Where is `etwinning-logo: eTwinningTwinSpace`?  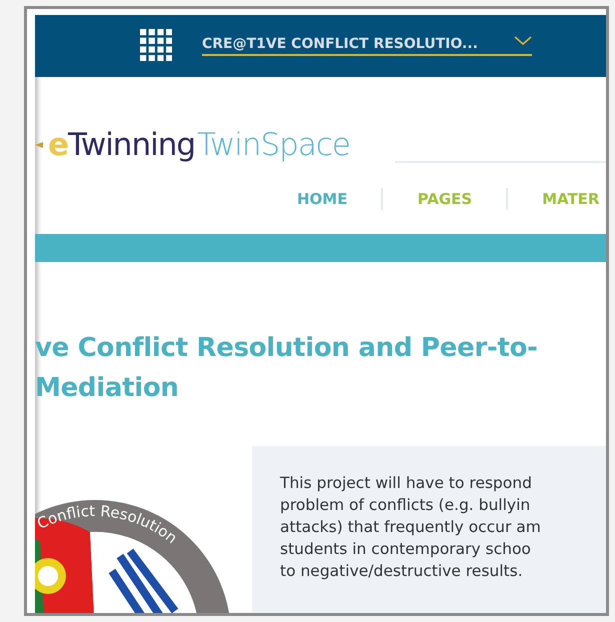
etwinning-logo: eTwinningTwinSpace is located at coordinates (192, 145).